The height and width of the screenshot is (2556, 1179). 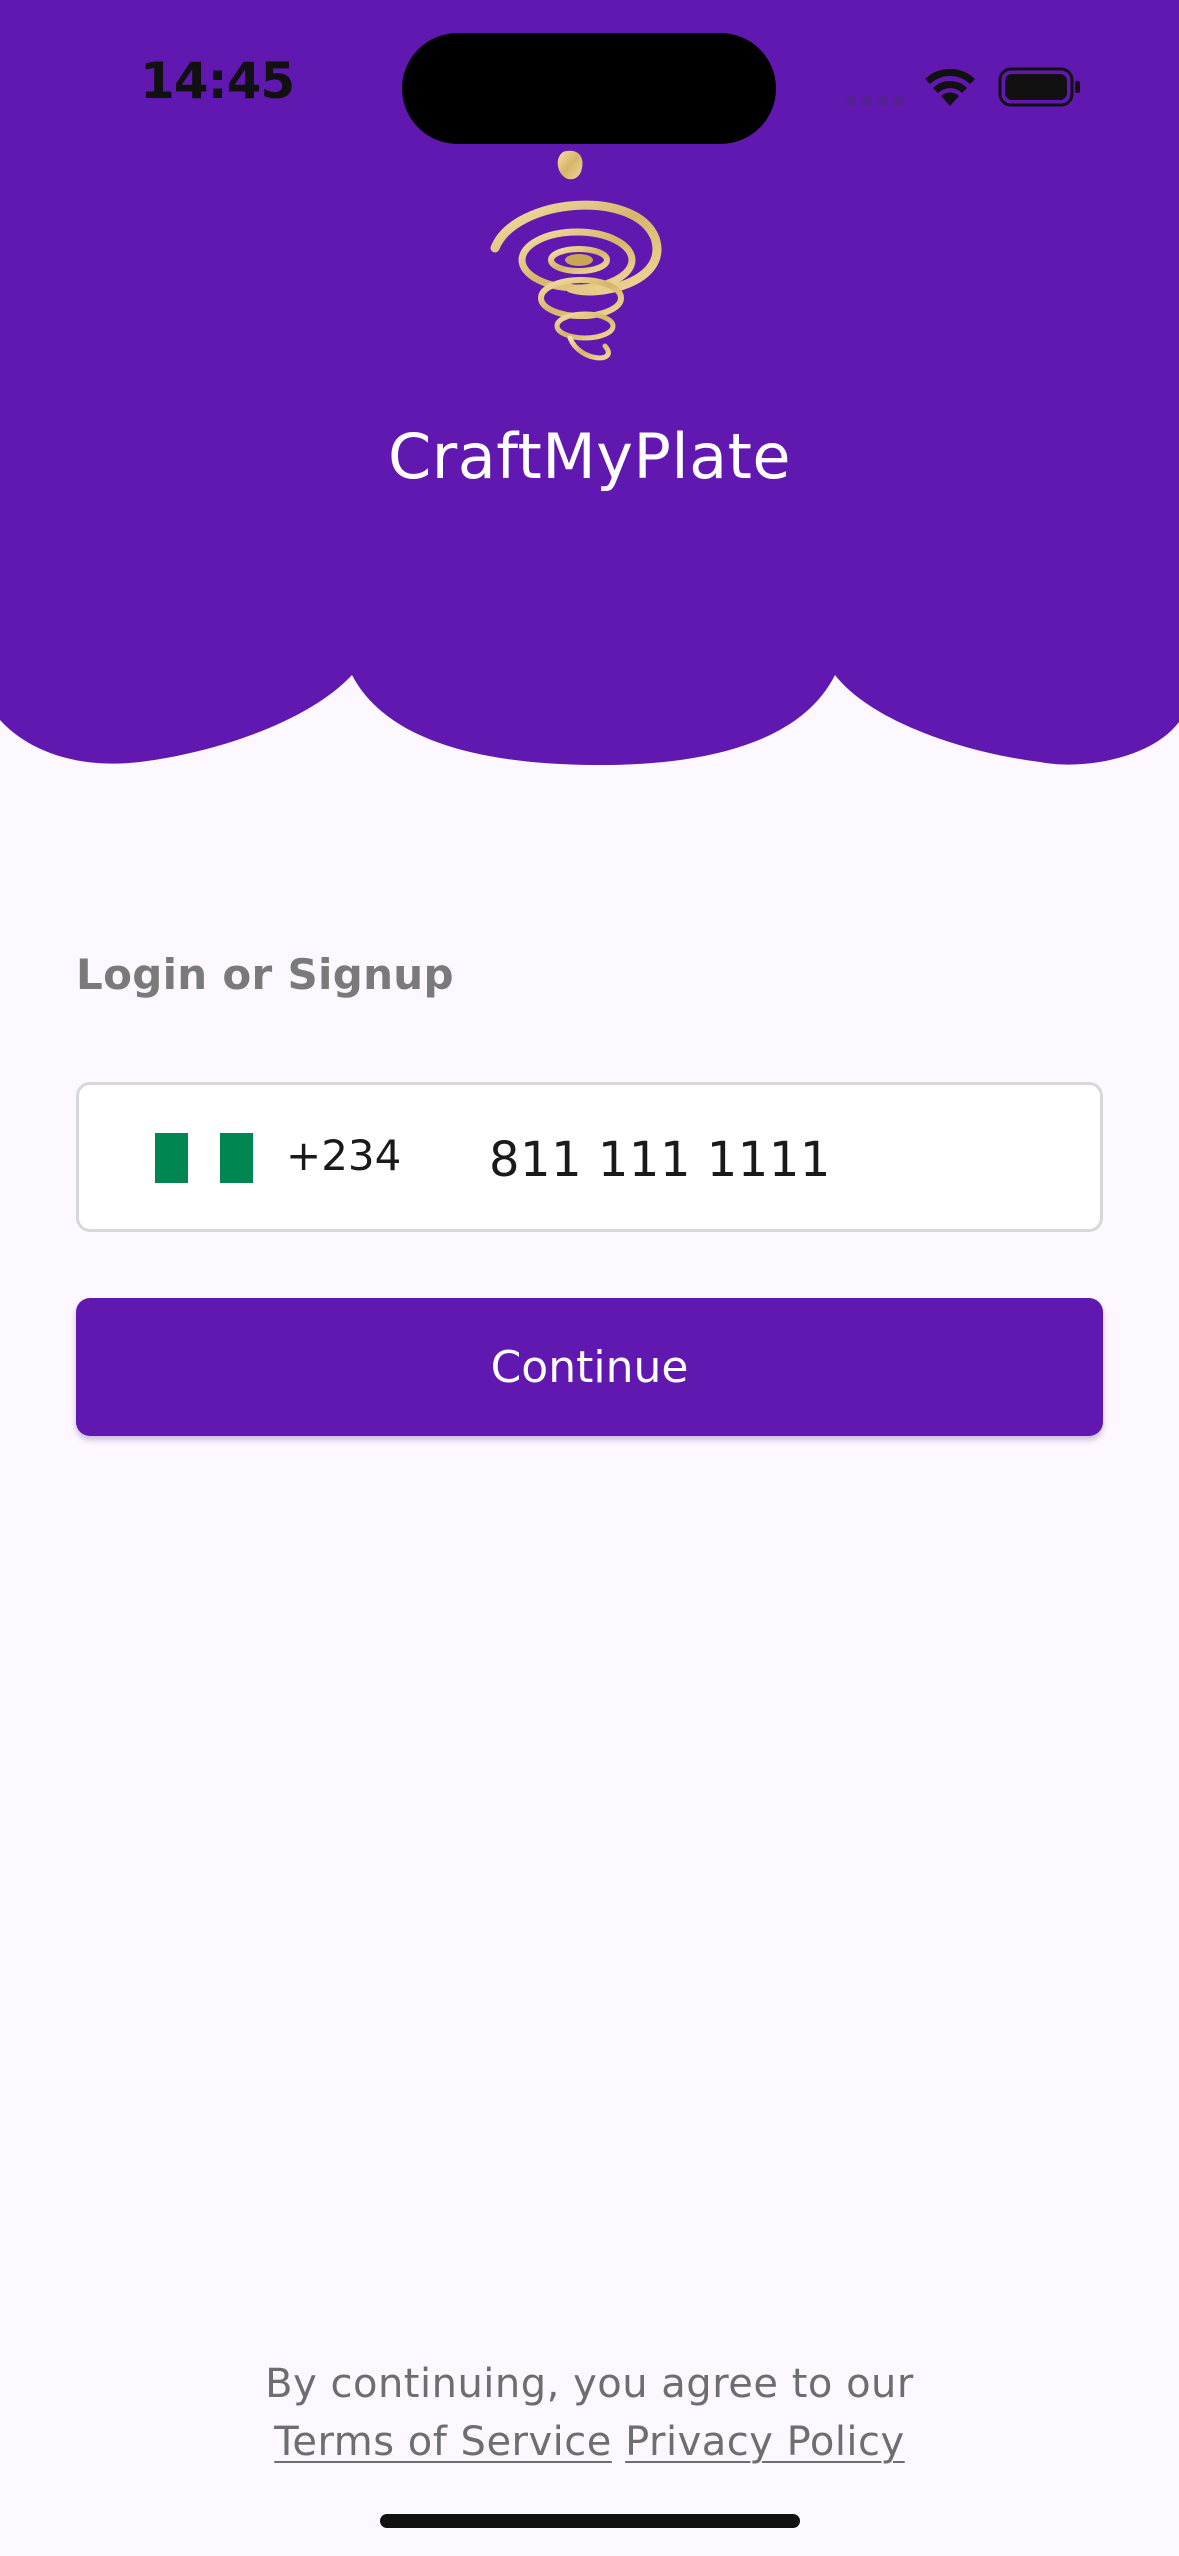 I want to click on terms-of-service-link: Terms of Service, so click(x=443, y=2442).